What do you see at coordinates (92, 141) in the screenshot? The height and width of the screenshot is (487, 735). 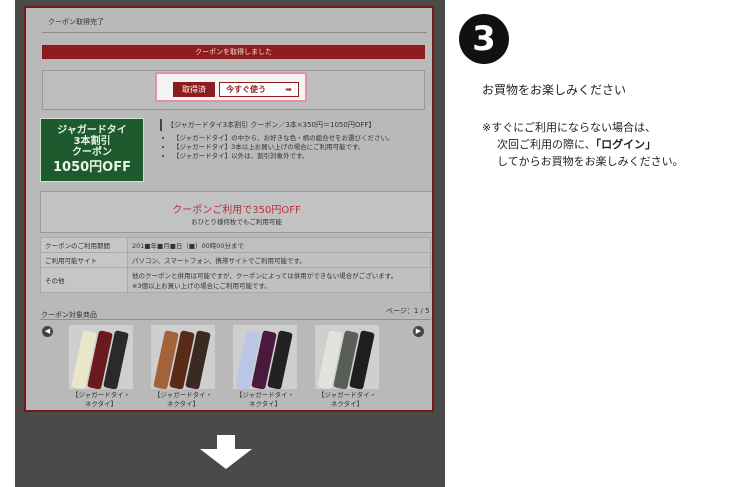 I see `badge-line2: 3本割引` at bounding box center [92, 141].